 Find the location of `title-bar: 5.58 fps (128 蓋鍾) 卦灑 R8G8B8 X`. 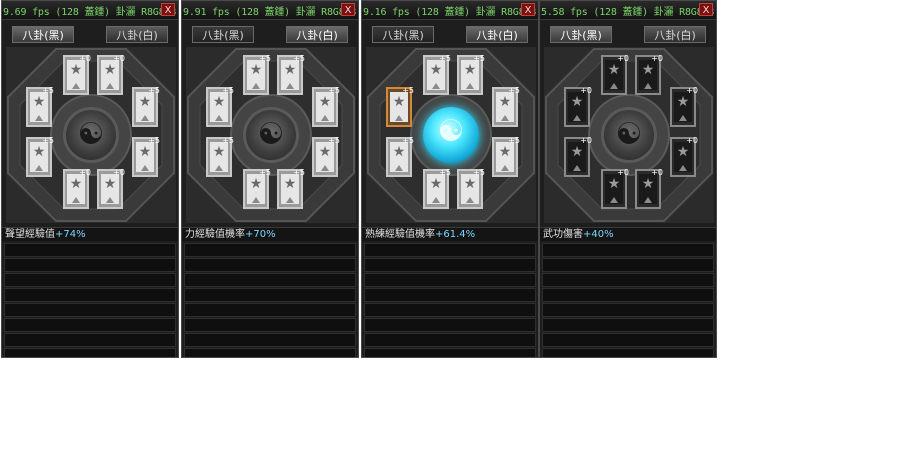

title-bar: 5.58 fps (128 蓋鍾) 卦灑 R8G8B8 X is located at coordinates (628, 10).